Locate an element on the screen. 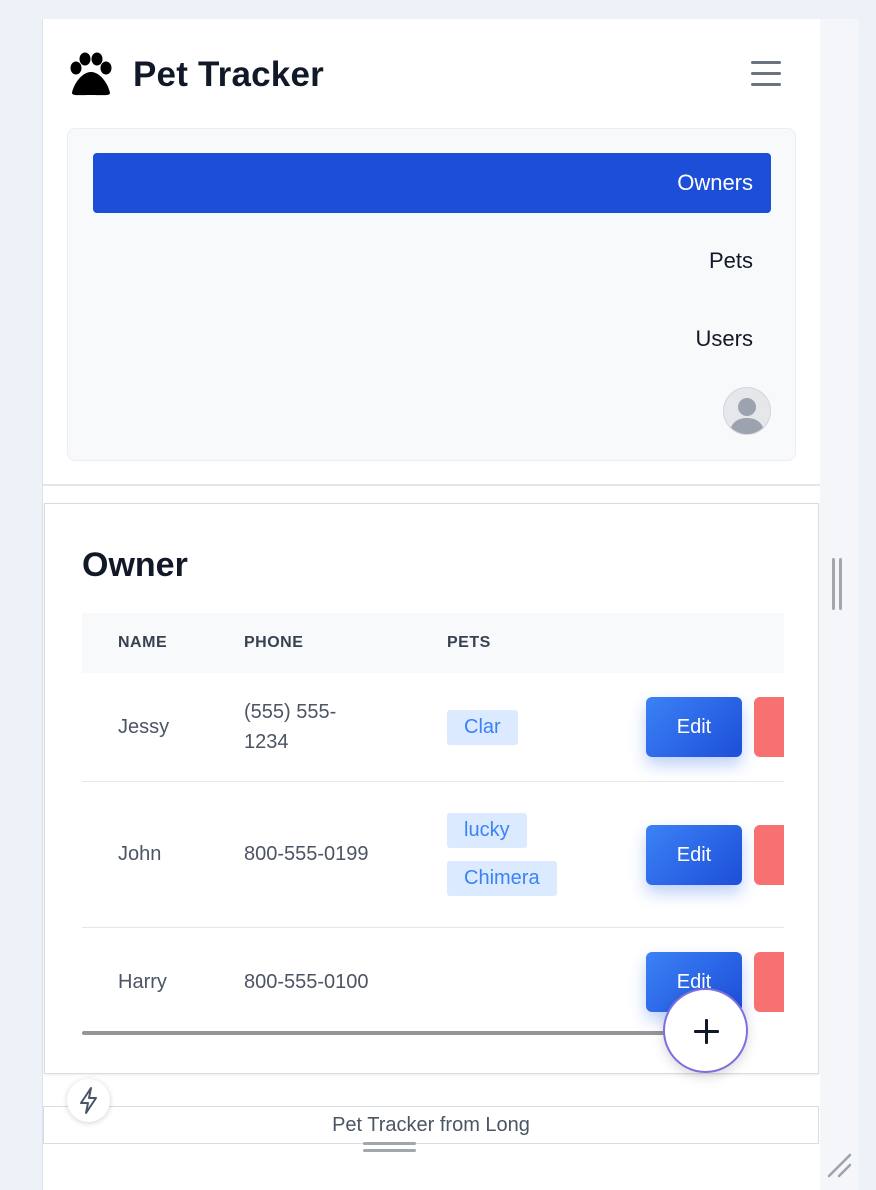  plus-icon-vertical is located at coordinates (706, 1031).